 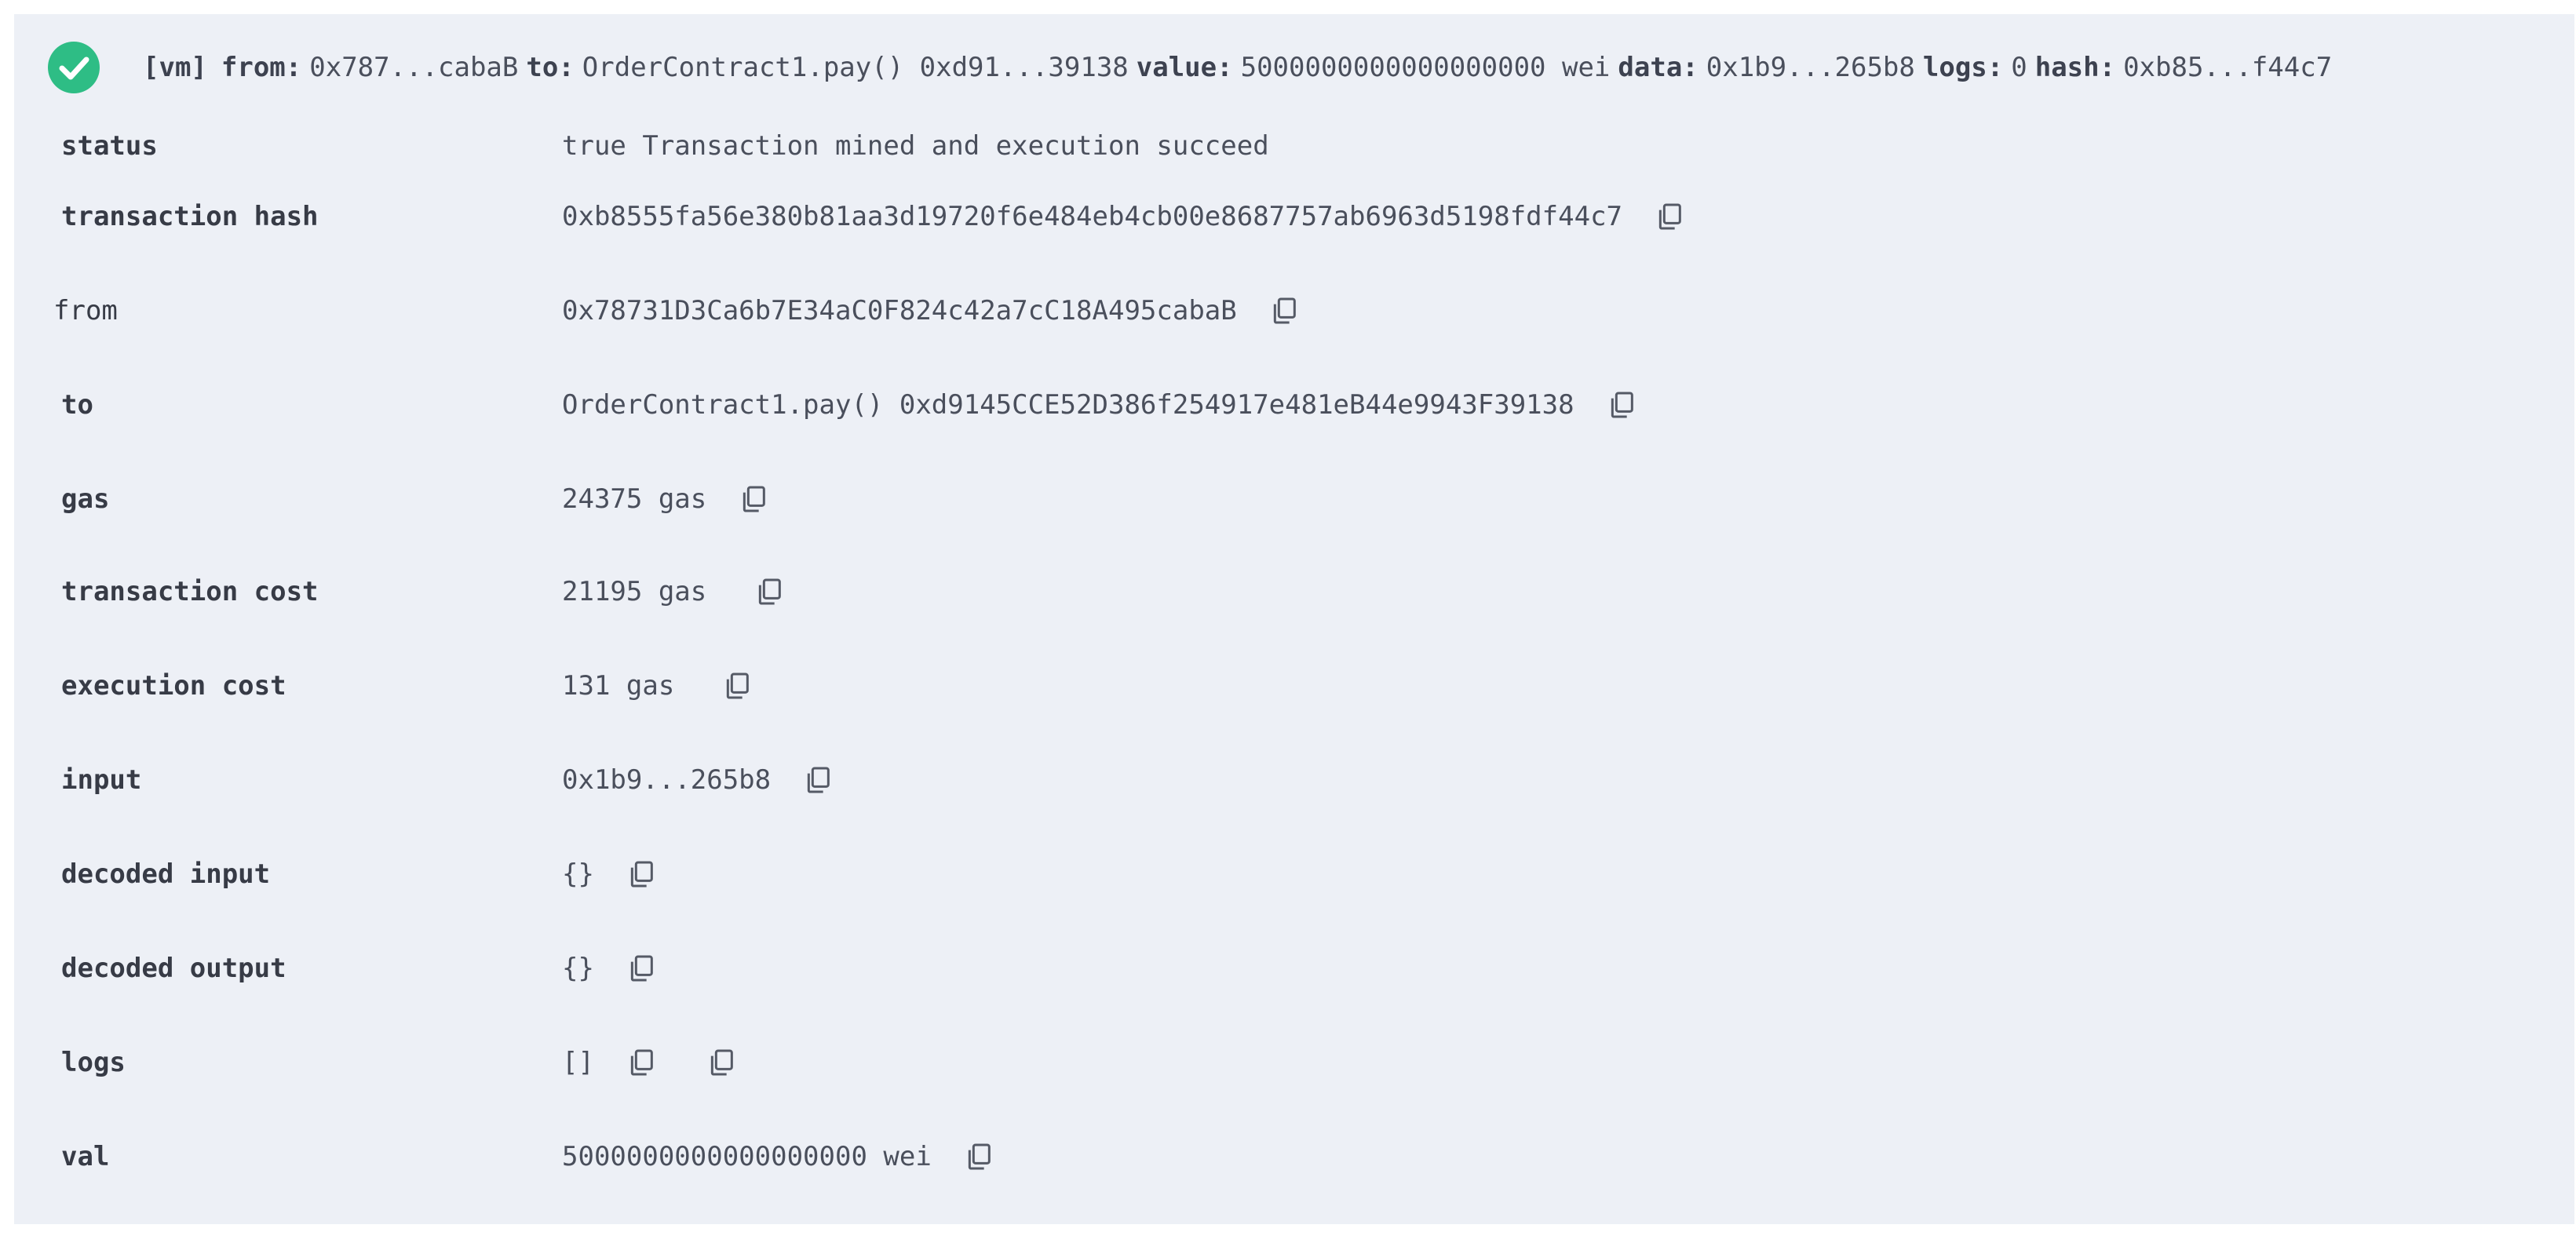 I want to click on detail-key: val, so click(x=85, y=1156).